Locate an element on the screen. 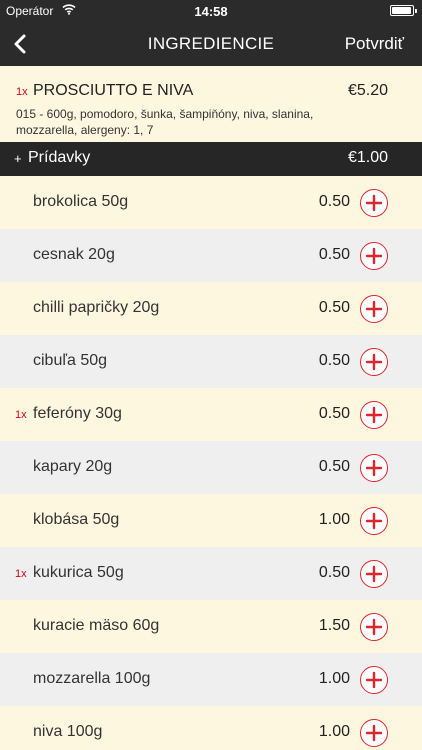 Image resolution: width=422 pixels, height=750 pixels. ingredient-row: kapary 20g 0.50 is located at coordinates (211, 467).